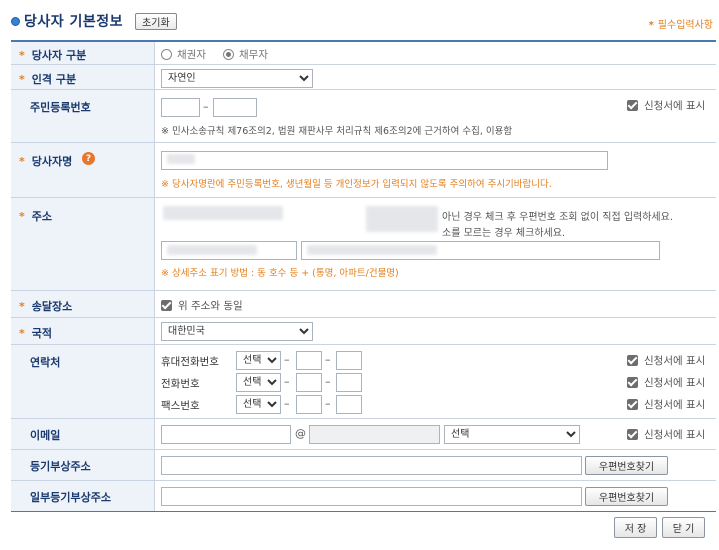 This screenshot has height=550, width=719. I want to click on fax-mid-input, so click(309, 404).